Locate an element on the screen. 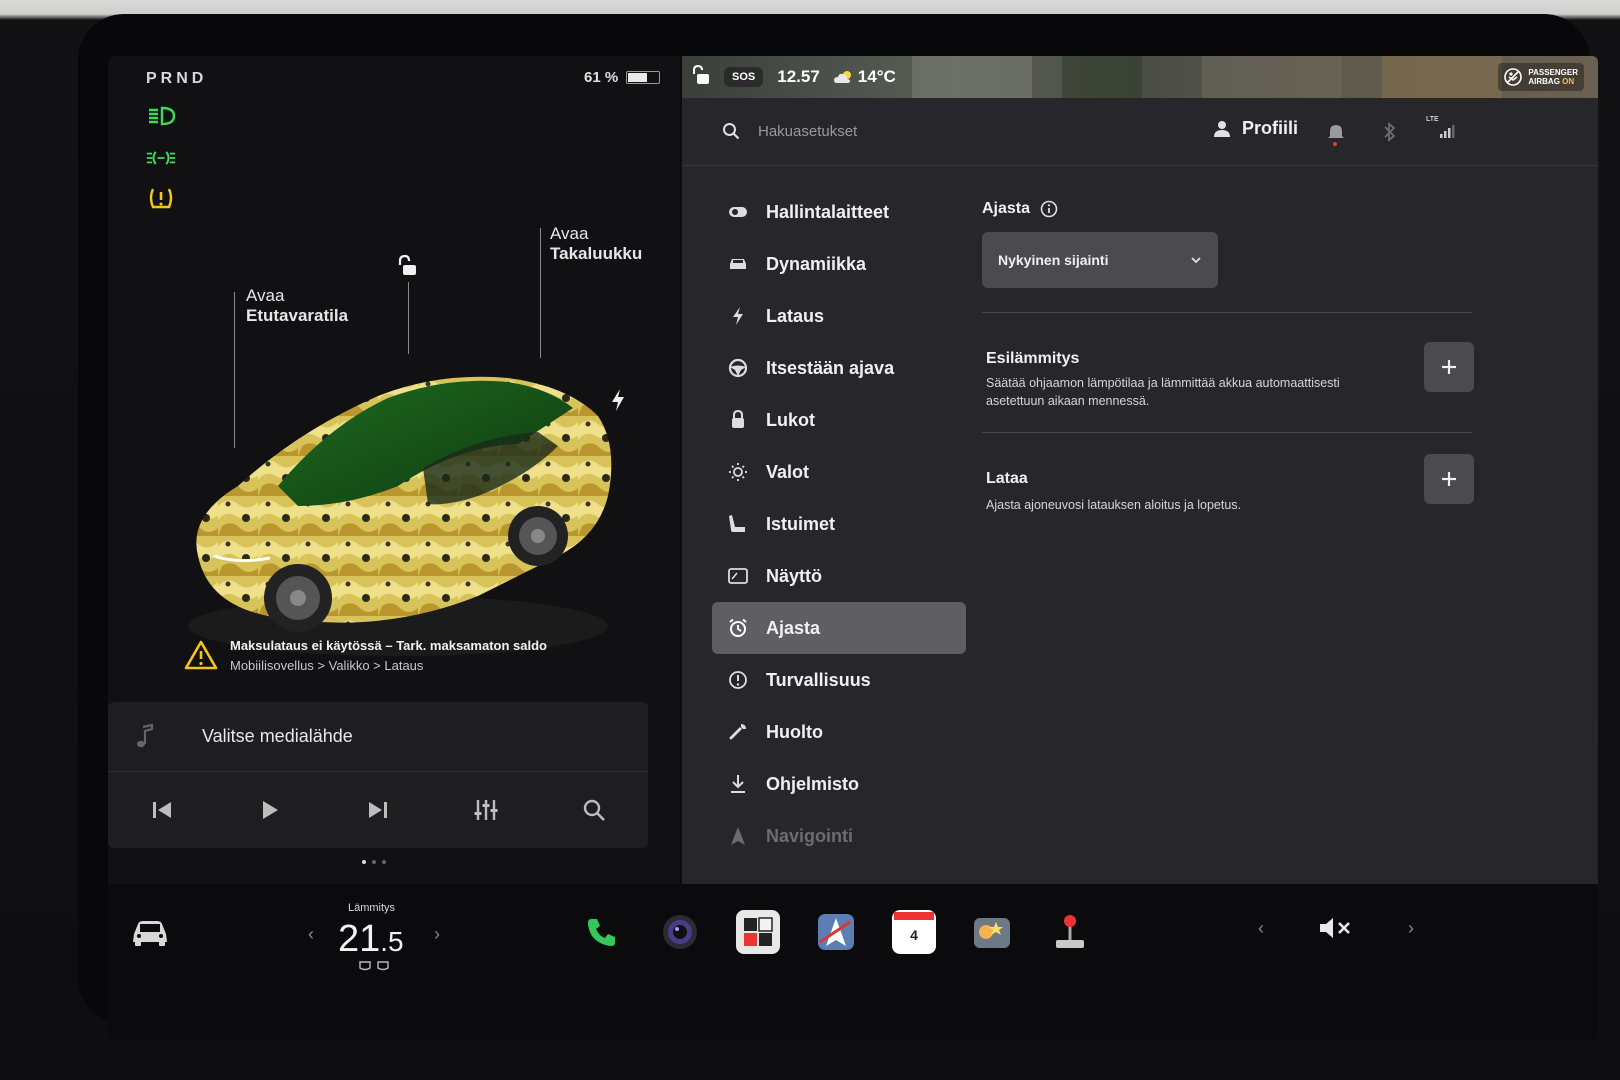 The height and width of the screenshot is (1080, 1620). passenger-airbag-status: PASSENGER AIRBAG ON is located at coordinates (1541, 77).